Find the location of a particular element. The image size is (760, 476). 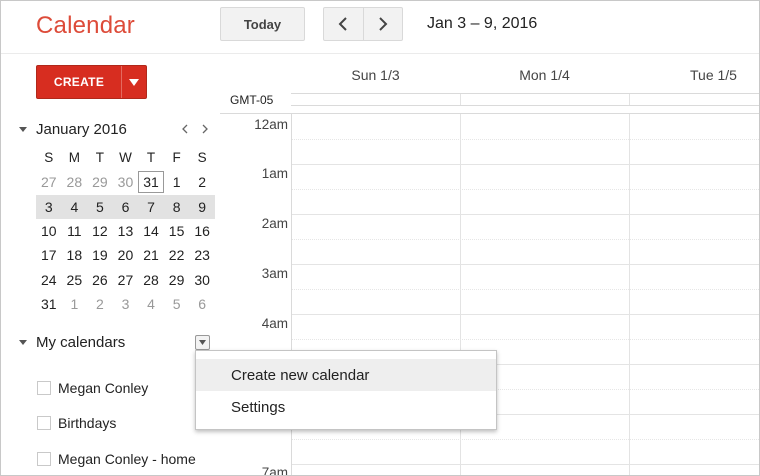

menu-item-create-new-calendar: Create new calendar is located at coordinates (346, 375).